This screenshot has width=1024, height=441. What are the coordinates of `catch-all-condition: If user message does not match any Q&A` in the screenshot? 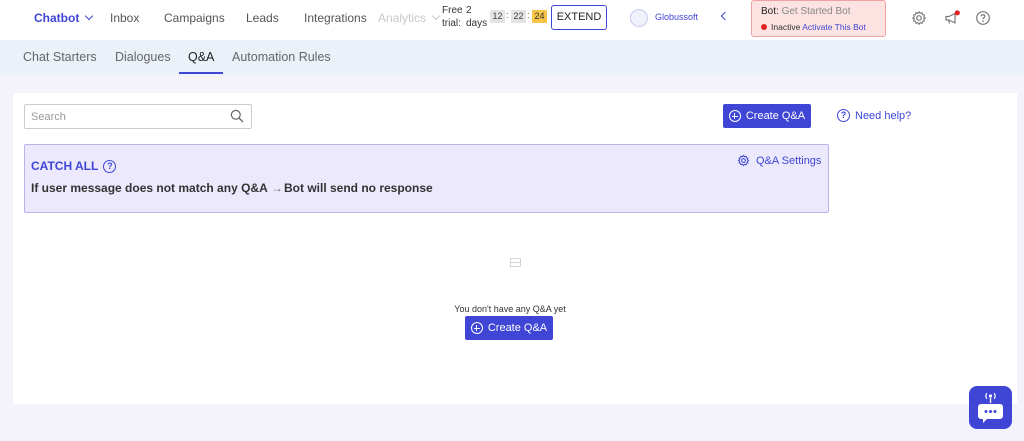 It's located at (149, 188).